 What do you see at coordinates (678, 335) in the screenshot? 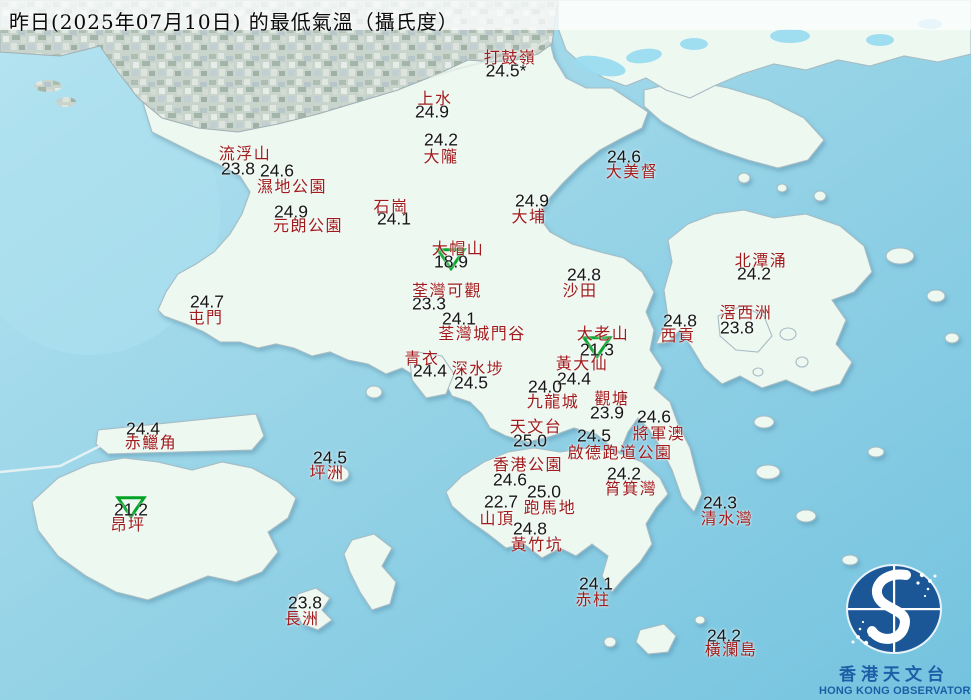
I see `station-name: 西貢` at bounding box center [678, 335].